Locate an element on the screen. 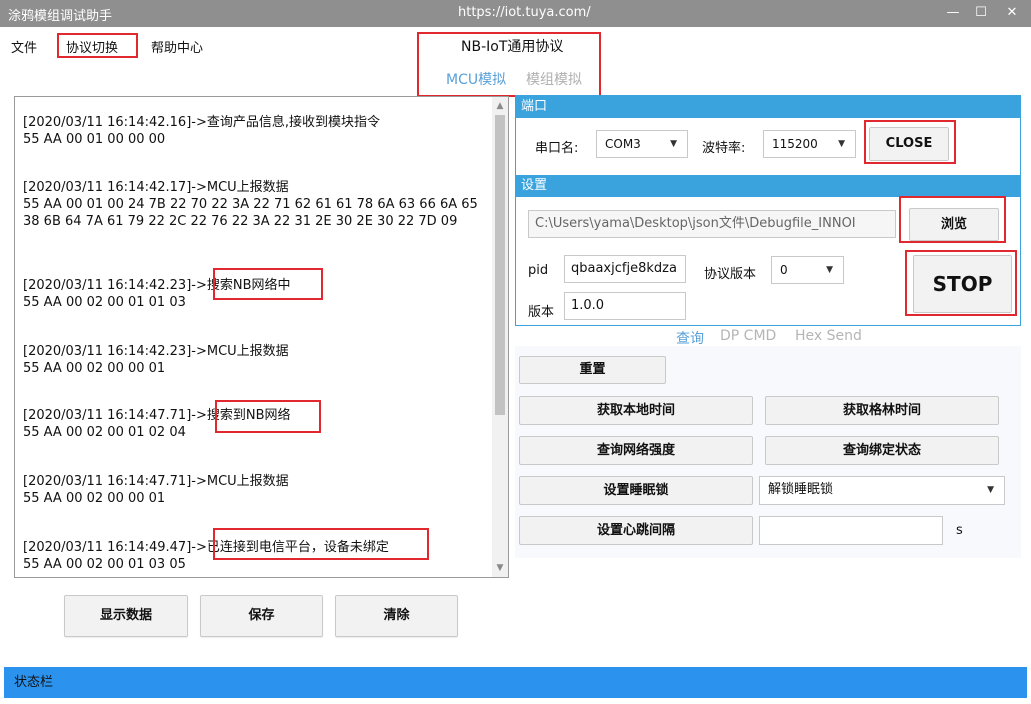 Image resolution: width=1031 pixels, height=704 pixels. tab-hex-send: Hex Send is located at coordinates (828, 336).